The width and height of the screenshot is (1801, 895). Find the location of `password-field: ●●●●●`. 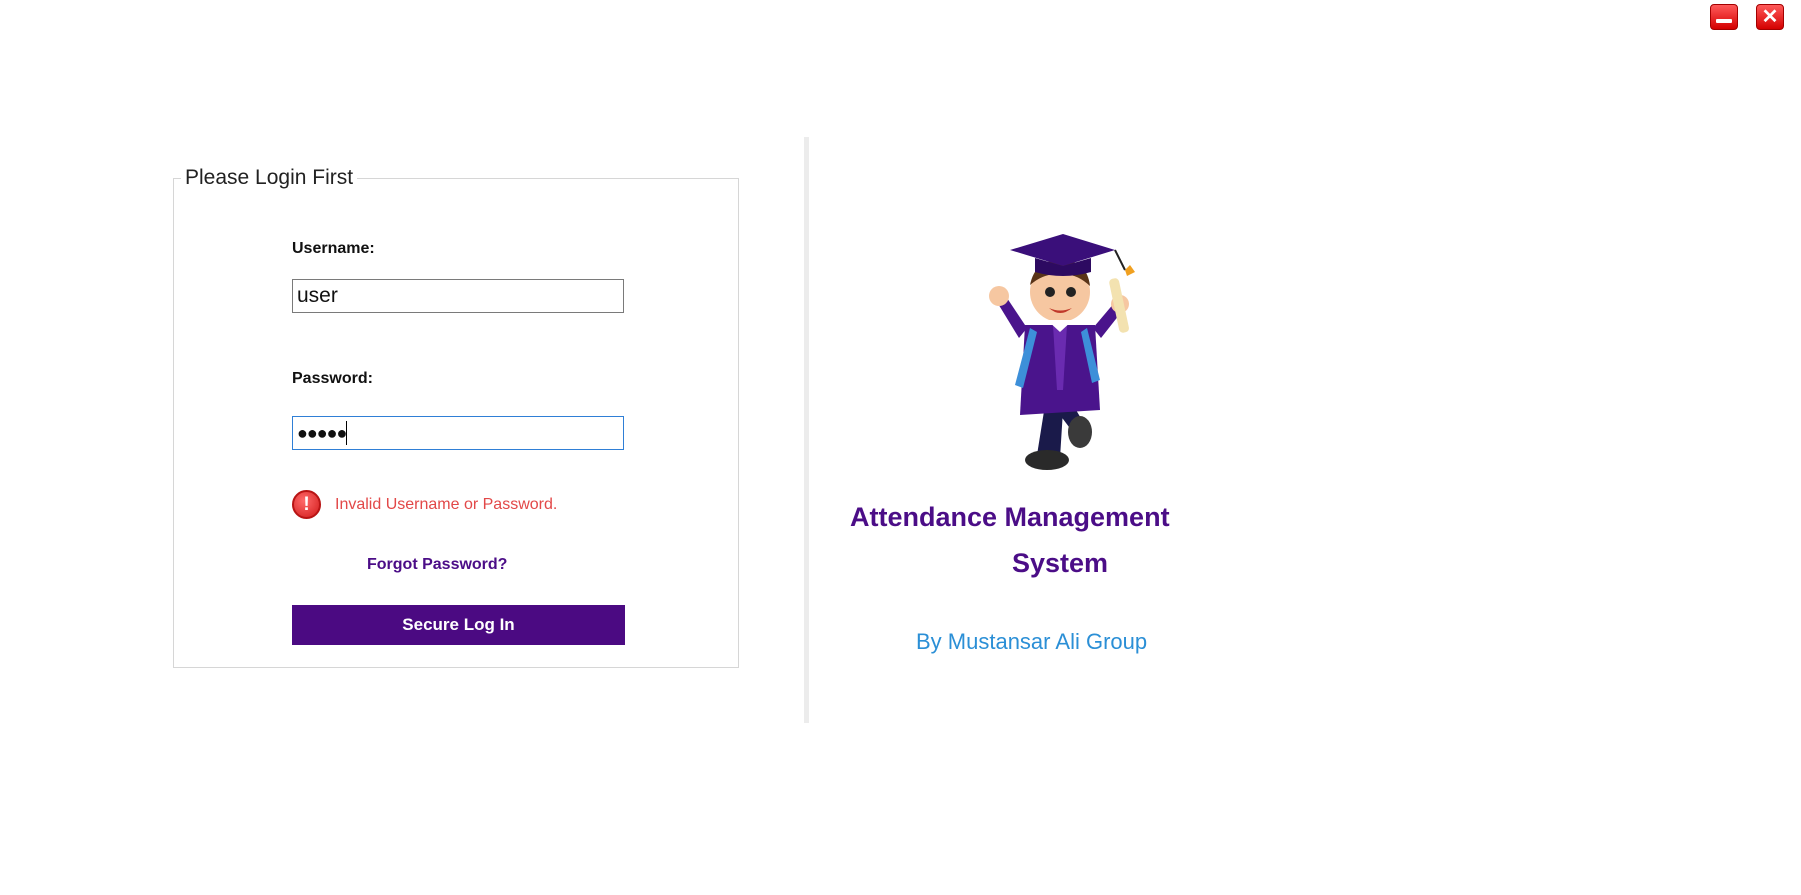

password-field: ●●●●● is located at coordinates (458, 433).